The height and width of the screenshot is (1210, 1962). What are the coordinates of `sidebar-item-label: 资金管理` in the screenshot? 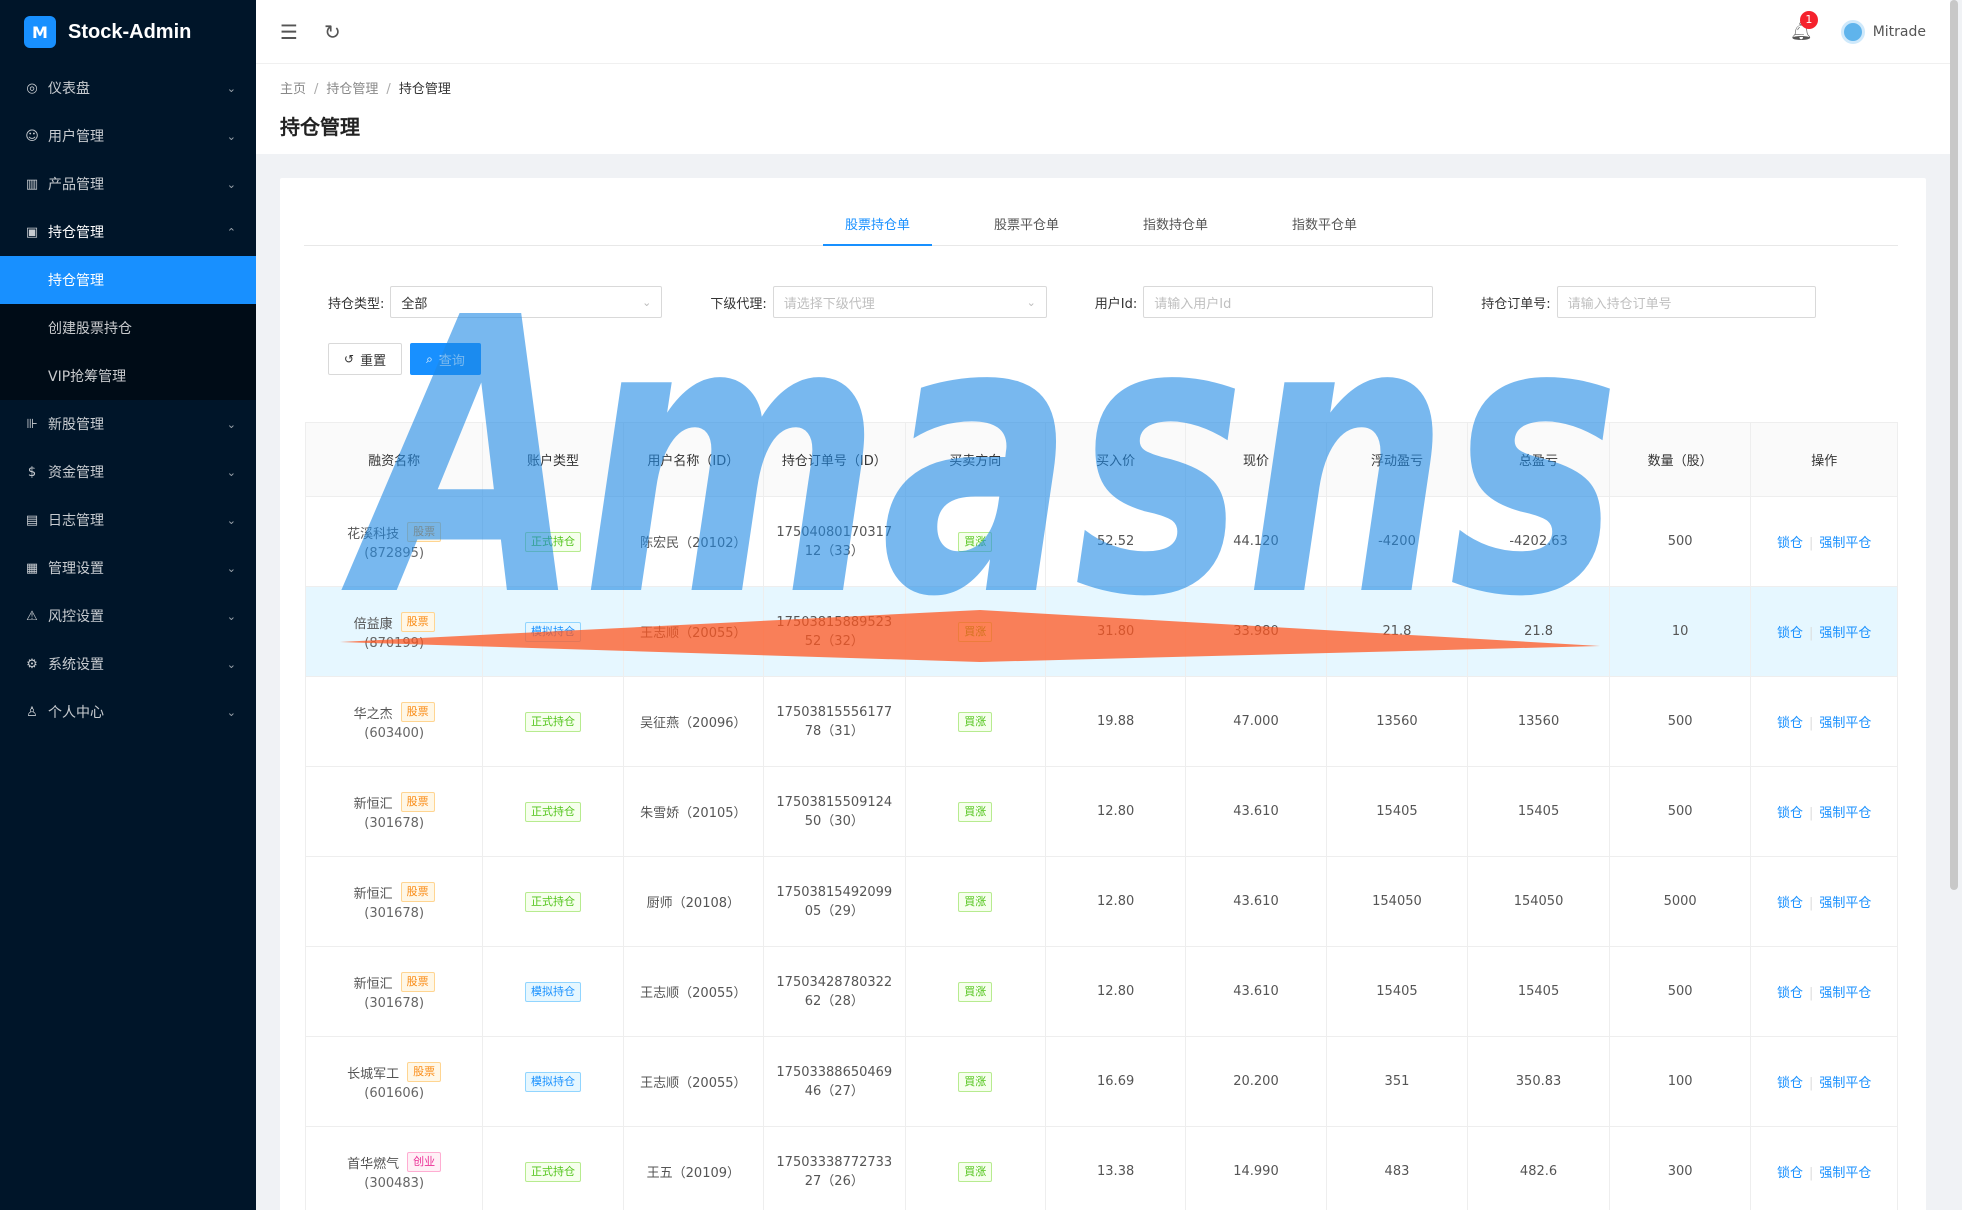 It's located at (76, 473).